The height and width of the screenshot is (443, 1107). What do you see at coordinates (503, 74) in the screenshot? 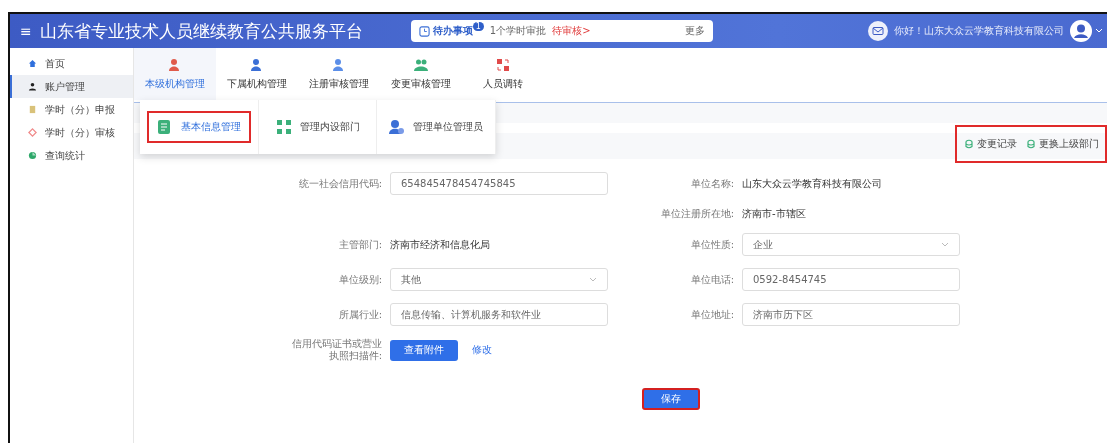
I see `tab: 人员调转` at bounding box center [503, 74].